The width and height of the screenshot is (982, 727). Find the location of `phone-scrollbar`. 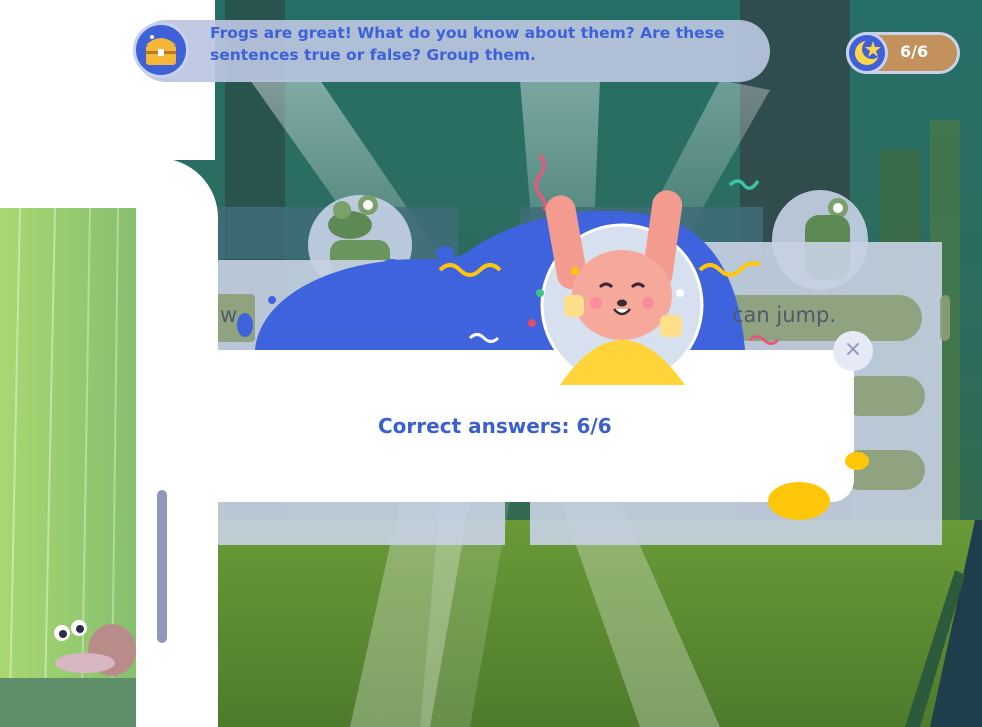

phone-scrollbar is located at coordinates (162, 566).